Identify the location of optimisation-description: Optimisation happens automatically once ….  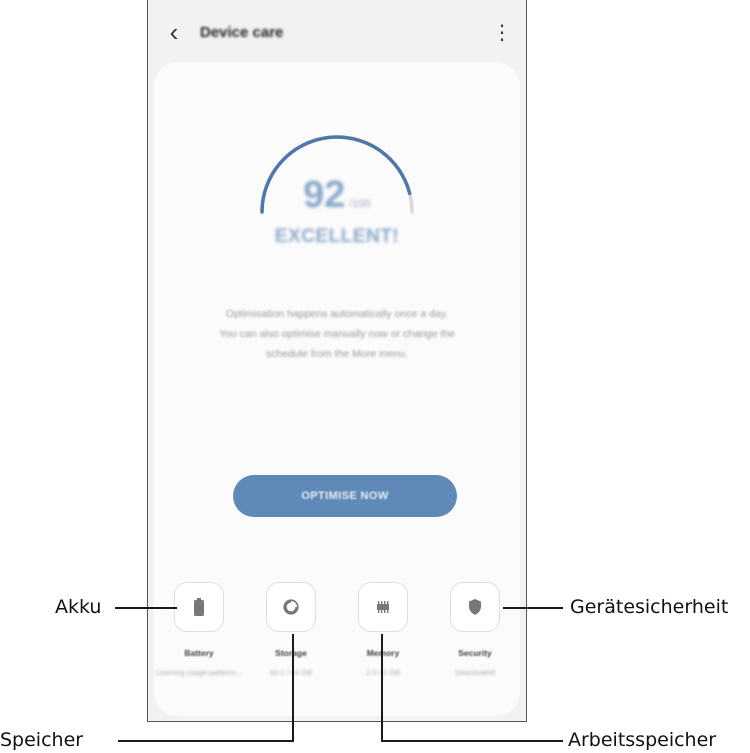
(337, 334).